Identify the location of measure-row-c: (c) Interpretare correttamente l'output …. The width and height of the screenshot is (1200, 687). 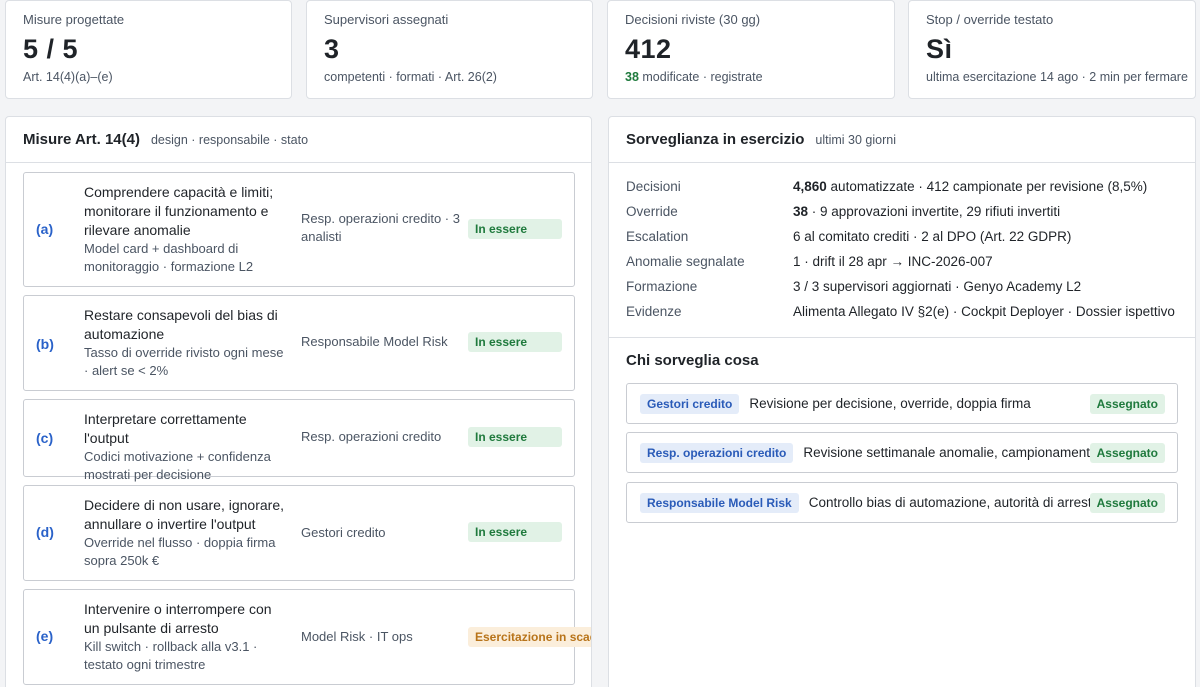
(299, 440).